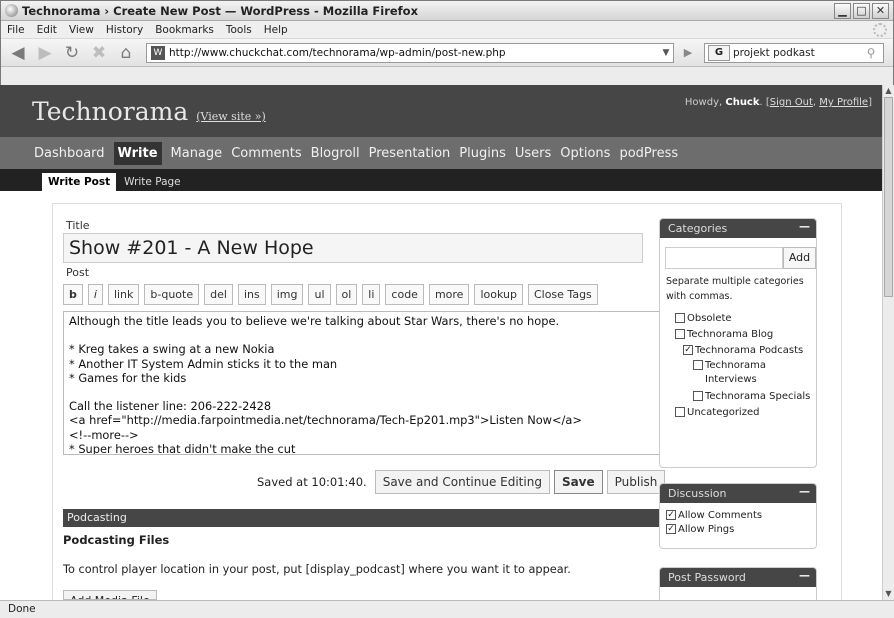  What do you see at coordinates (749, 350) in the screenshot?
I see `category-label: Technorama Podcasts` at bounding box center [749, 350].